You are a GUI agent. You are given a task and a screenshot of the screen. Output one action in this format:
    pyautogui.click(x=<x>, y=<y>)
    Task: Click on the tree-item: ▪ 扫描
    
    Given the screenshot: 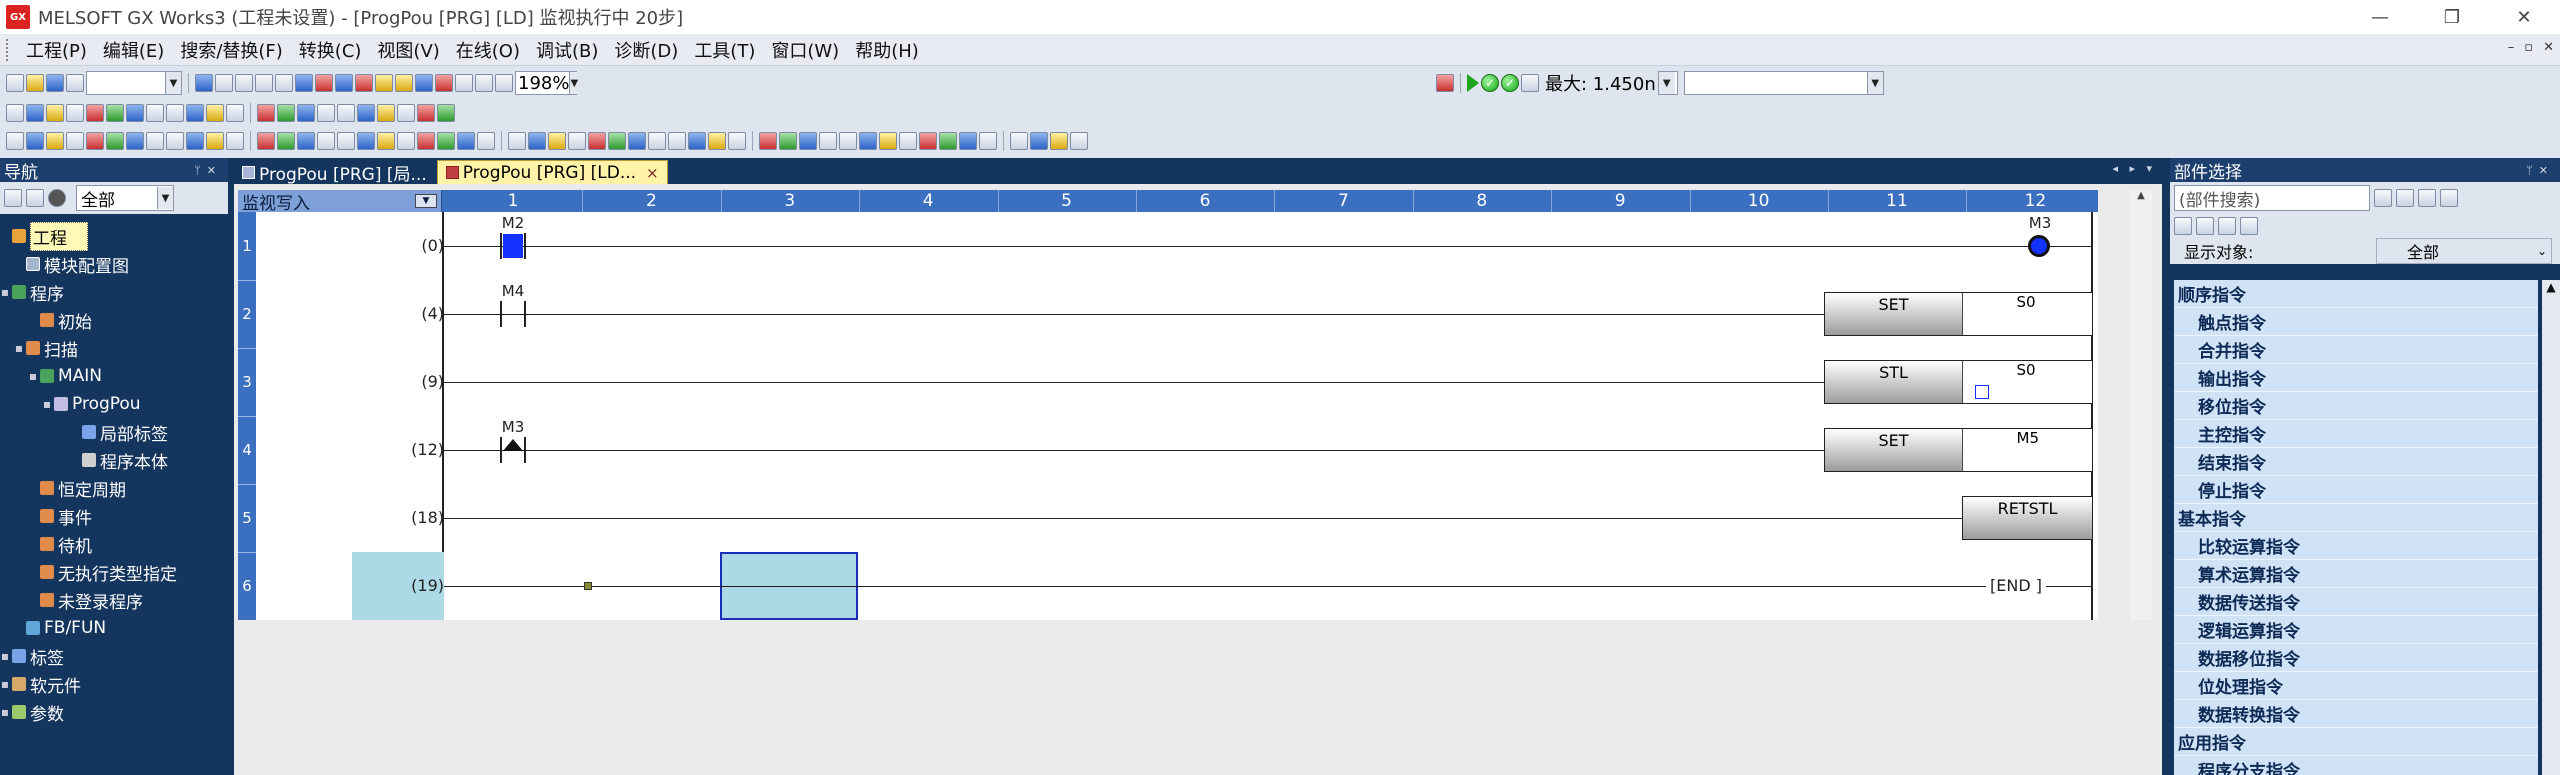 What is the action you would take?
    pyautogui.click(x=114, y=348)
    